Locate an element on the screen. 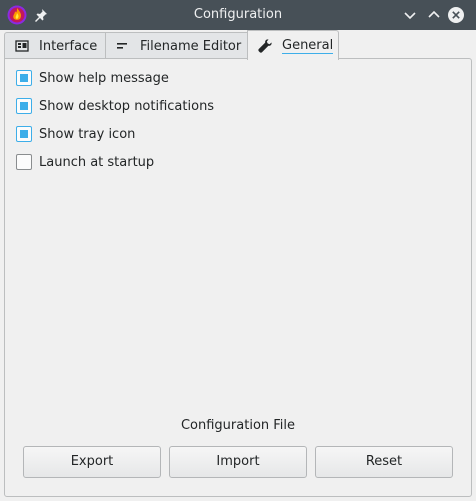 The width and height of the screenshot is (476, 501). filename-editor-icon is located at coordinates (122, 46).